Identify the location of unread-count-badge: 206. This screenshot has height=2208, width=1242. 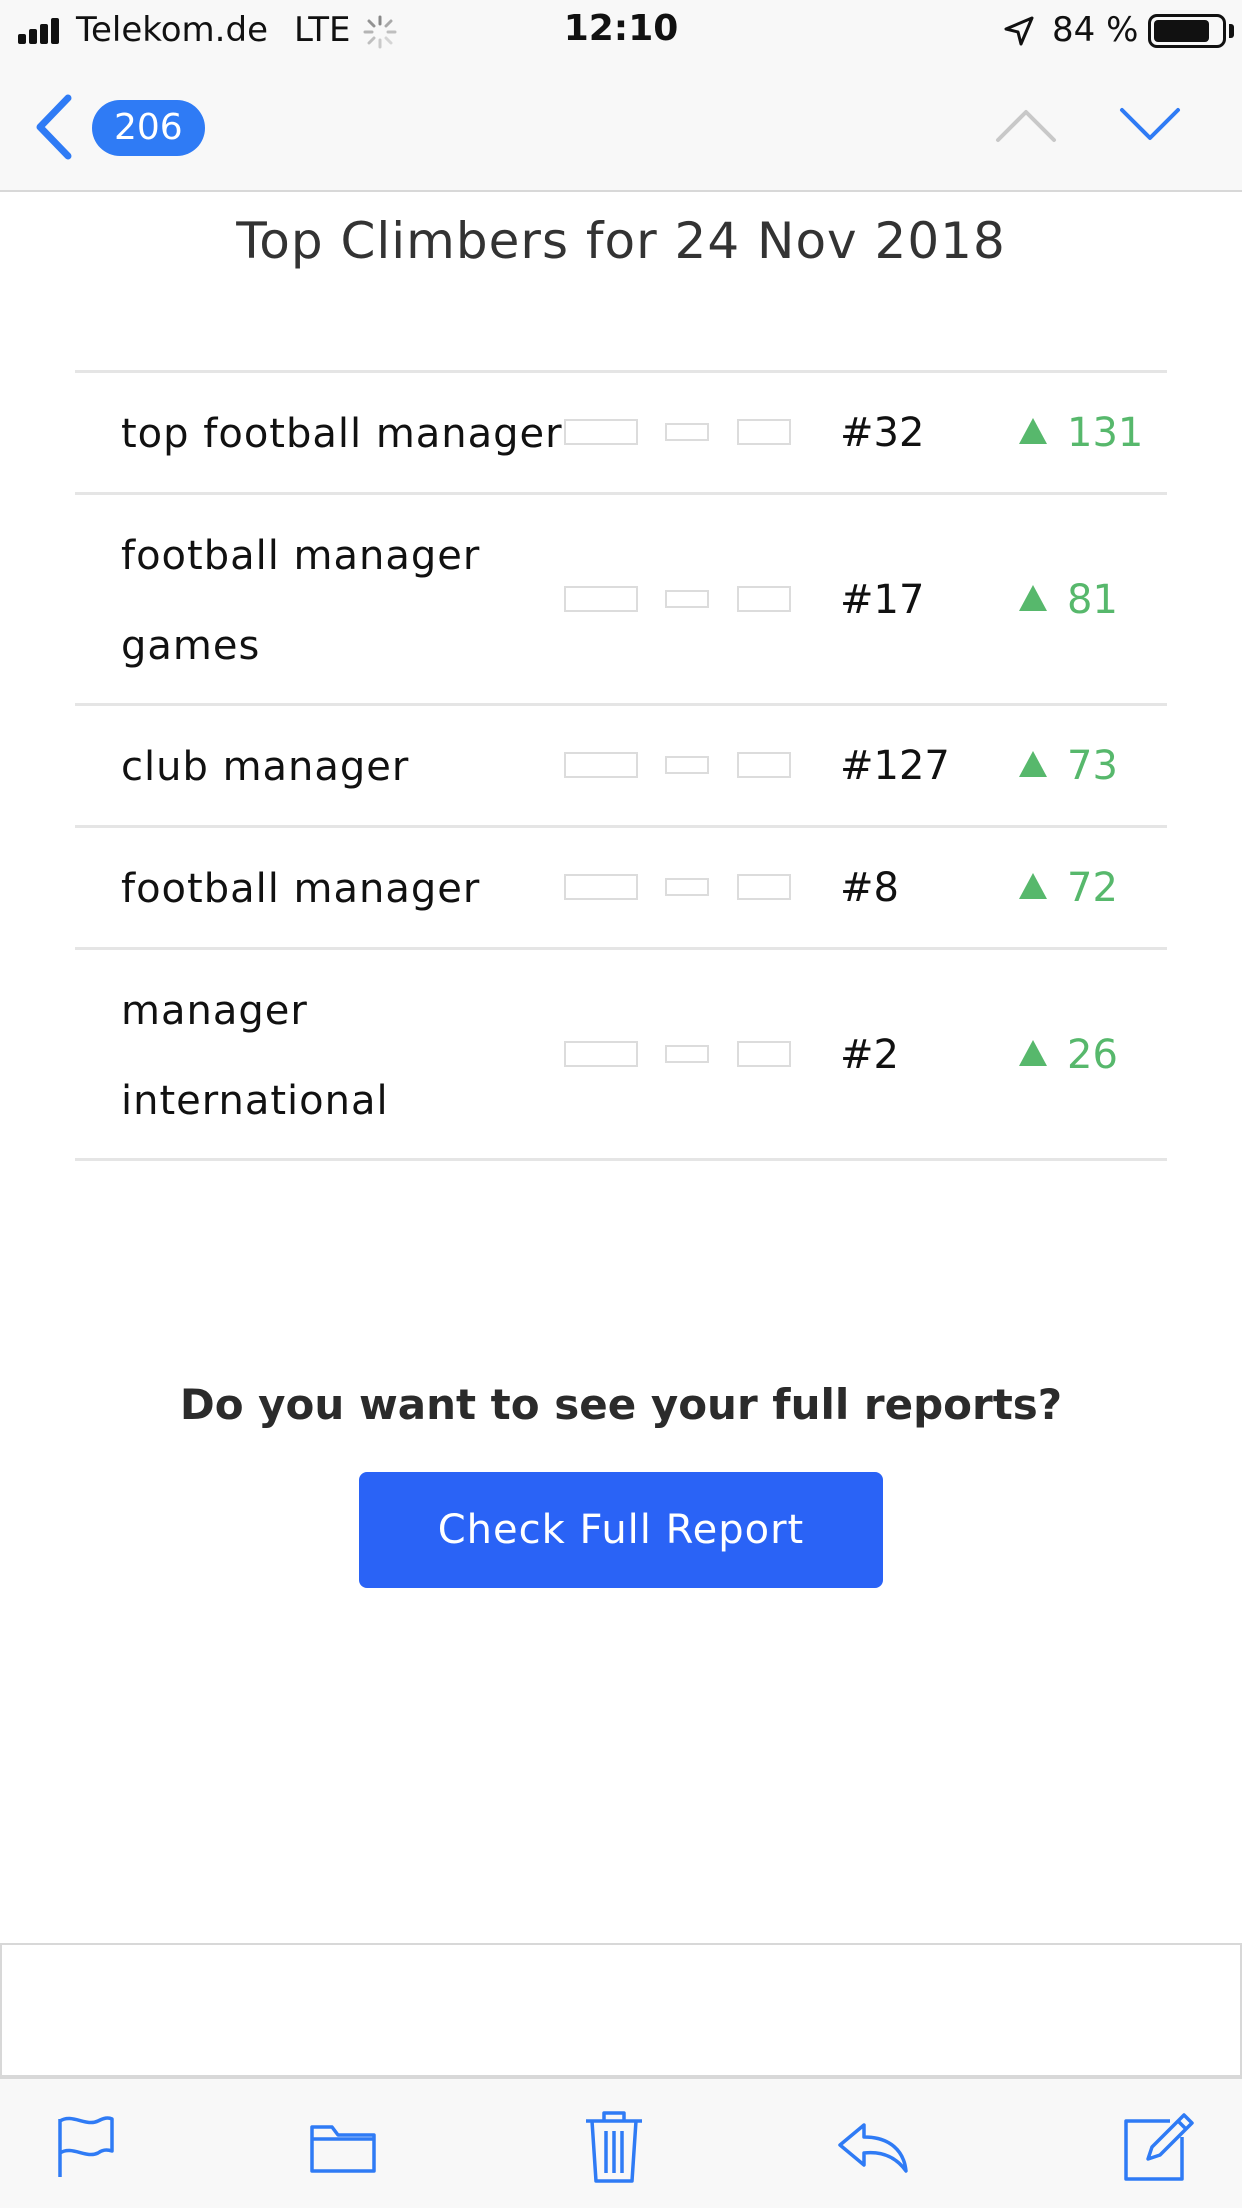
(148, 128).